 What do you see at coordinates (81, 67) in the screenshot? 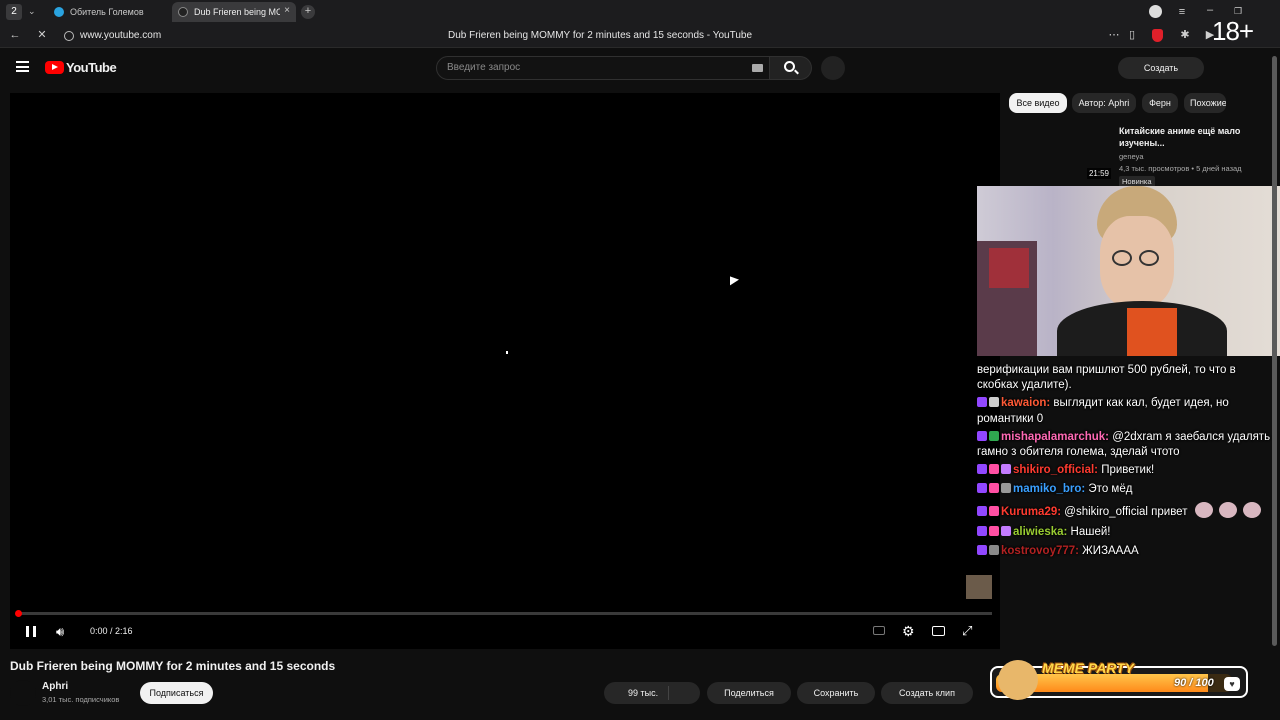
I see `youtube-logo: YouTube` at bounding box center [81, 67].